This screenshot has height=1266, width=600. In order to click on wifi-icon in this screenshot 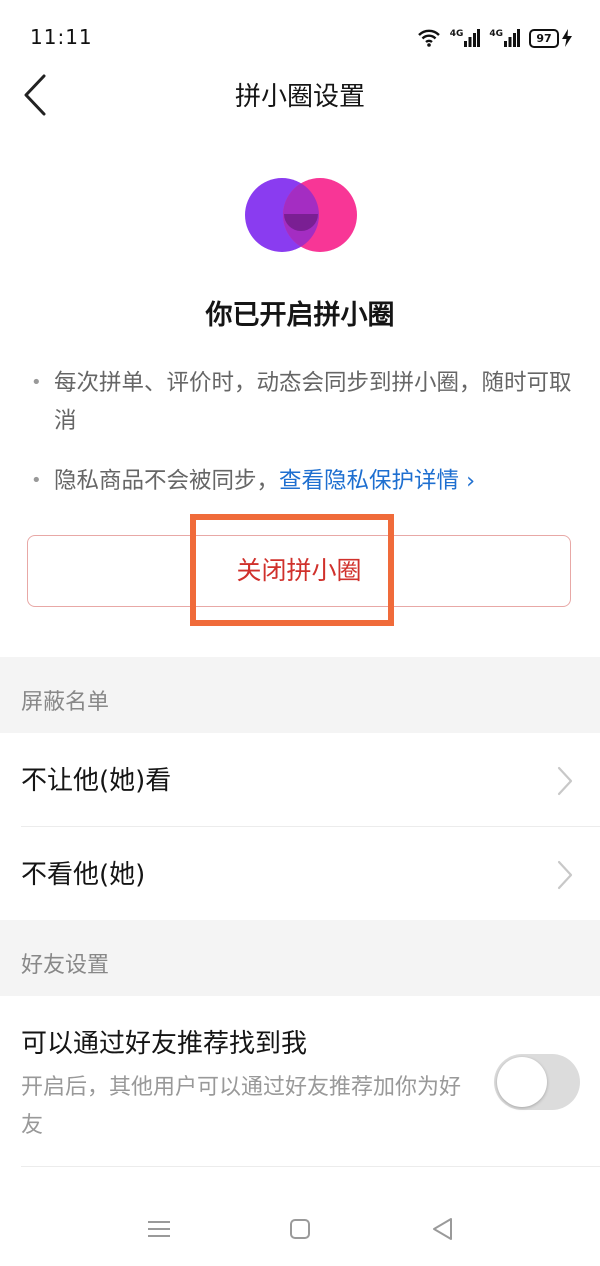, I will do `click(428, 38)`.